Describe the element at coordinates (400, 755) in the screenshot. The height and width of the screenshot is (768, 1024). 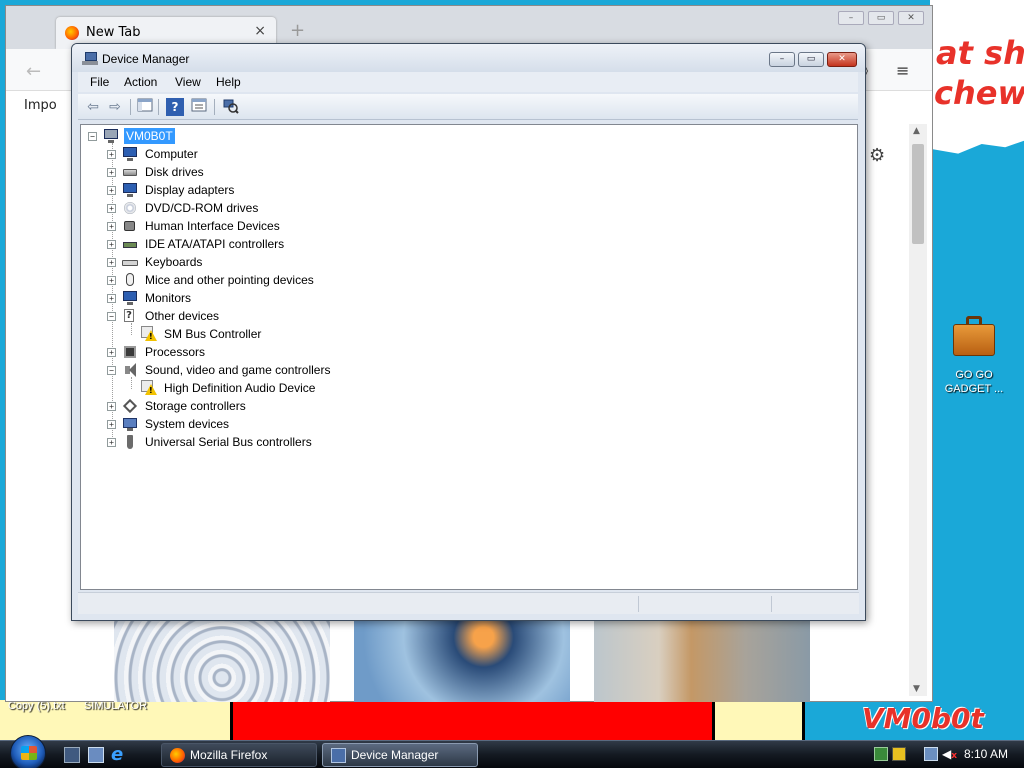
I see `taskbar-button-device-manager: Device Manager` at that location.